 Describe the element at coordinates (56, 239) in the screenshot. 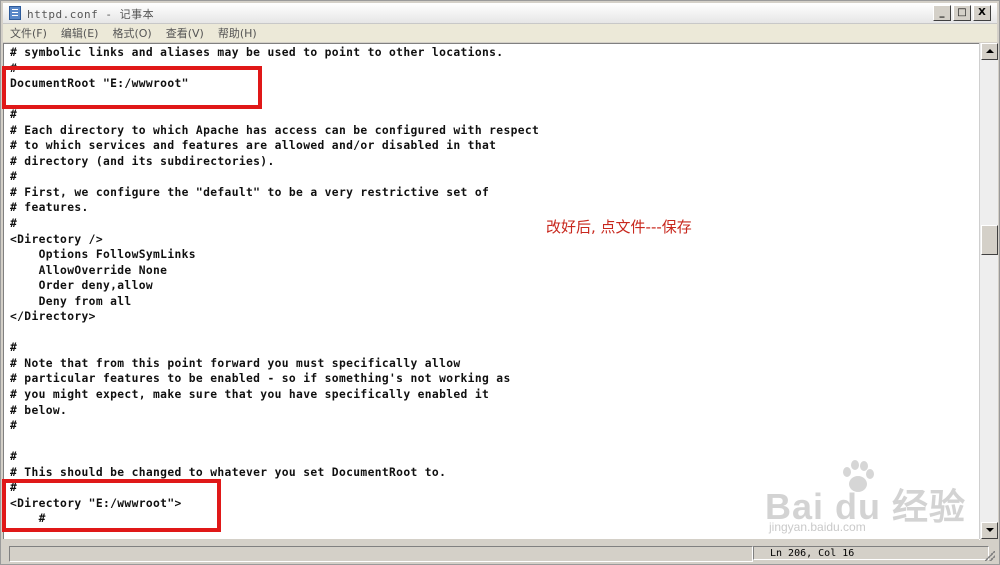

I see `editor-line: <Directory />` at that location.